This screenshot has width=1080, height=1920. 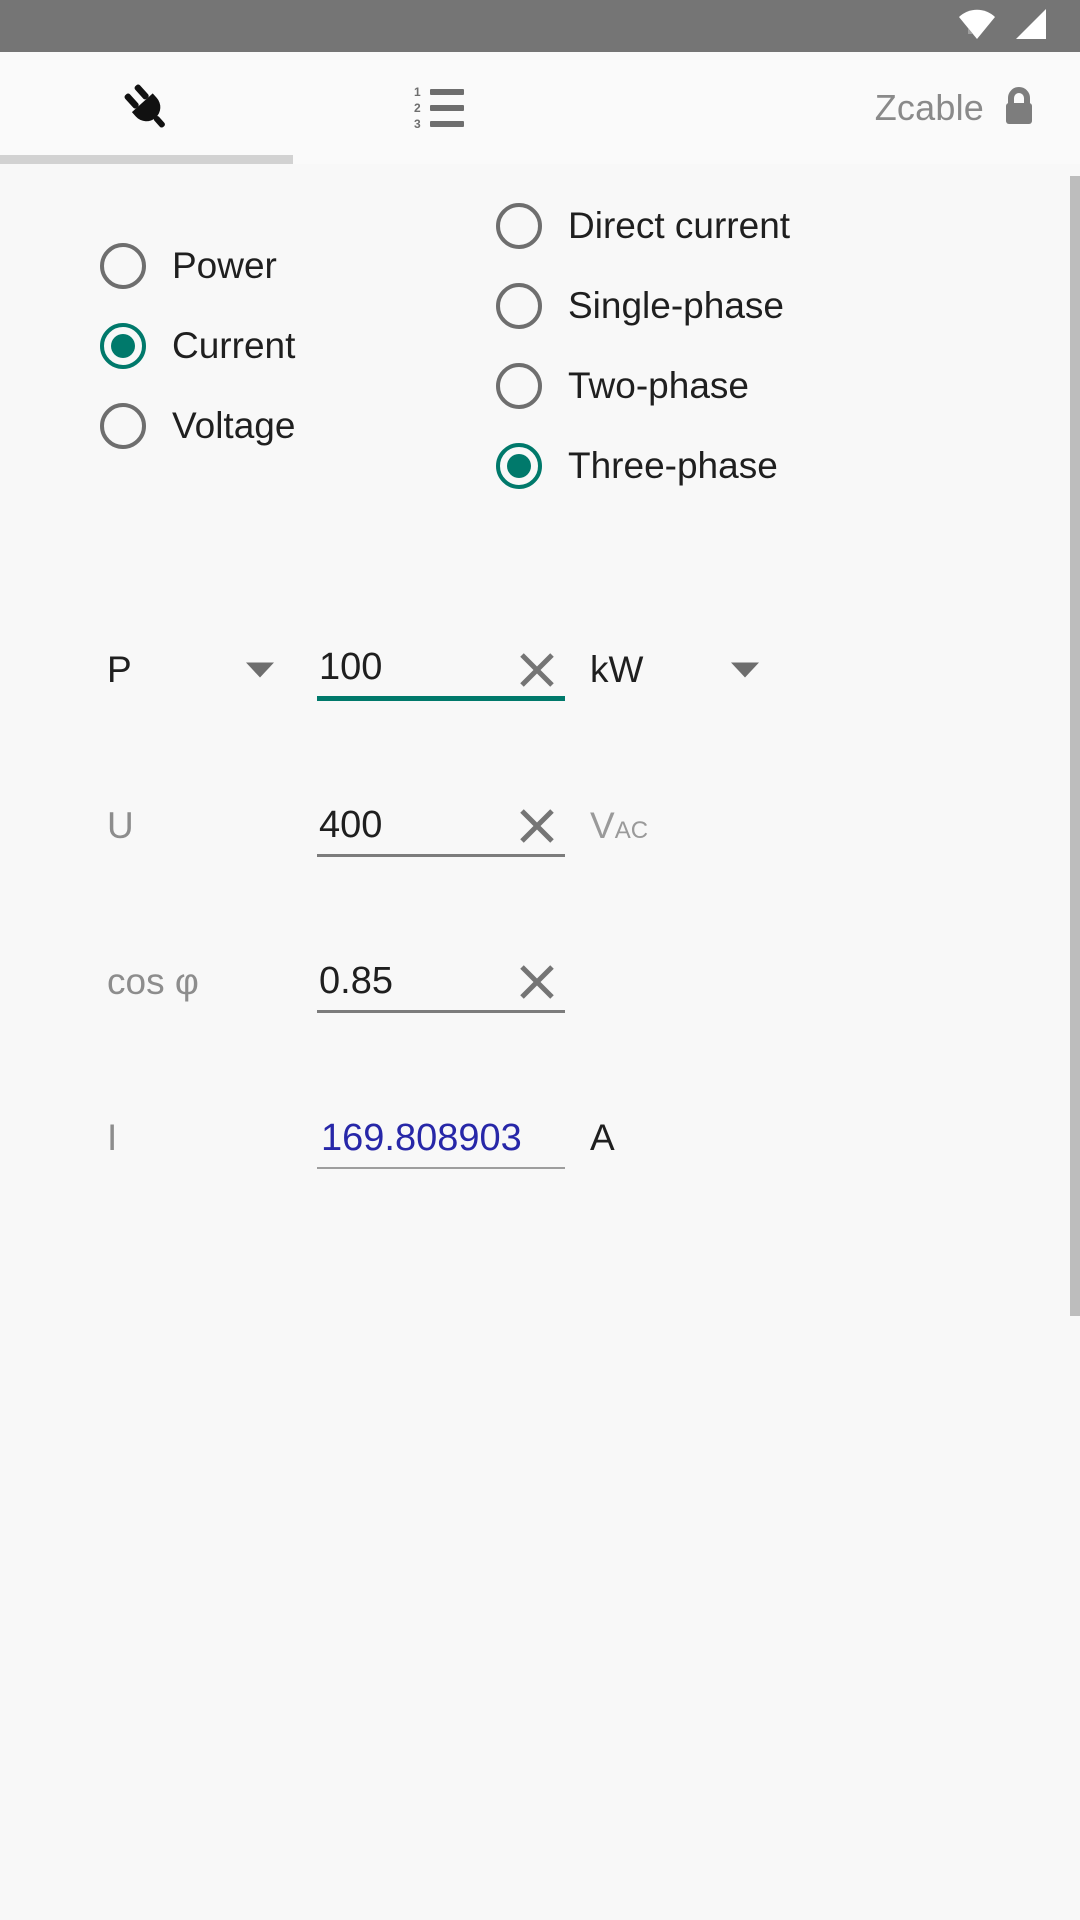 I want to click on status-bar-icons, so click(x=1003, y=26).